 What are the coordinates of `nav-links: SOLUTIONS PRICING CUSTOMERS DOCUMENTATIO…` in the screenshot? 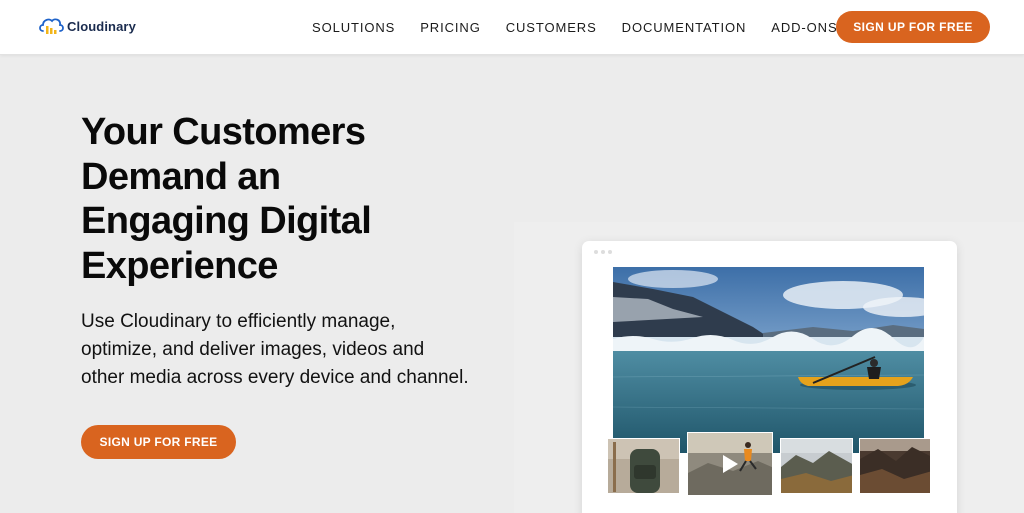 It's located at (581, 27).